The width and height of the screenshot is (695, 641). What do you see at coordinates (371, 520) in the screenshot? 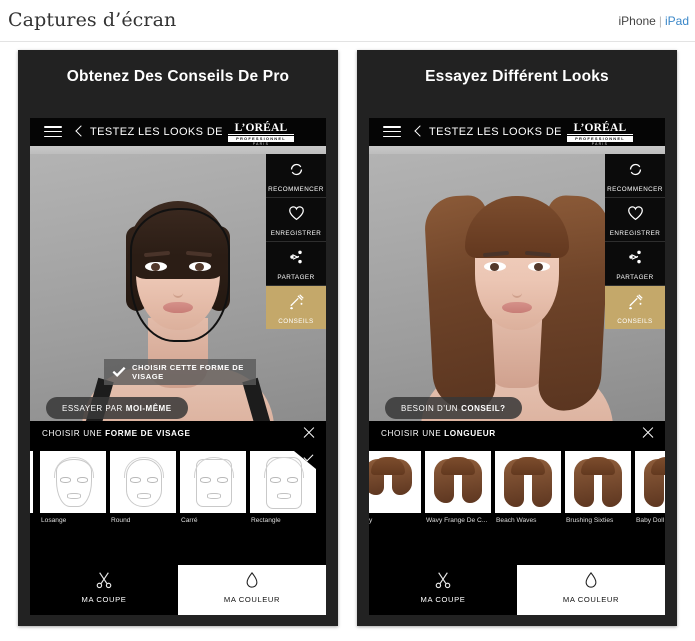
I see `list-item-label: Wavy` at bounding box center [371, 520].